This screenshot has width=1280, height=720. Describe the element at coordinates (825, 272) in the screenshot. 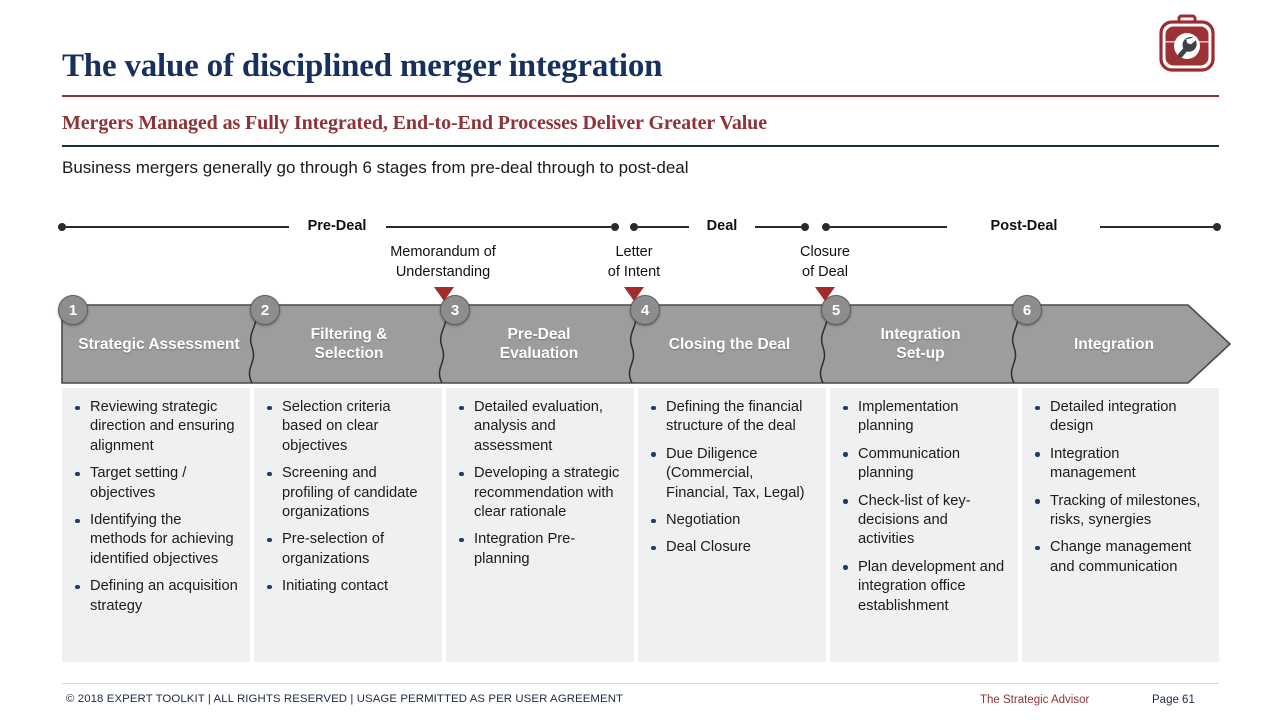

I see `milestone-line2: of Deal` at that location.